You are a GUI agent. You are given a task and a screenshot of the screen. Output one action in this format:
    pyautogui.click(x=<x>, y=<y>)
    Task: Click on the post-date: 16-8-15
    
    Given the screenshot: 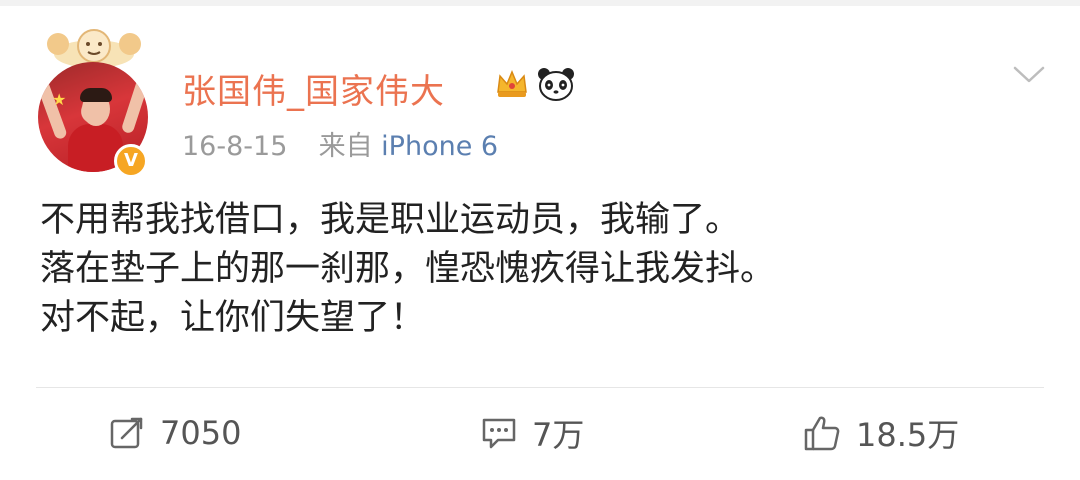 What is the action you would take?
    pyautogui.click(x=235, y=146)
    